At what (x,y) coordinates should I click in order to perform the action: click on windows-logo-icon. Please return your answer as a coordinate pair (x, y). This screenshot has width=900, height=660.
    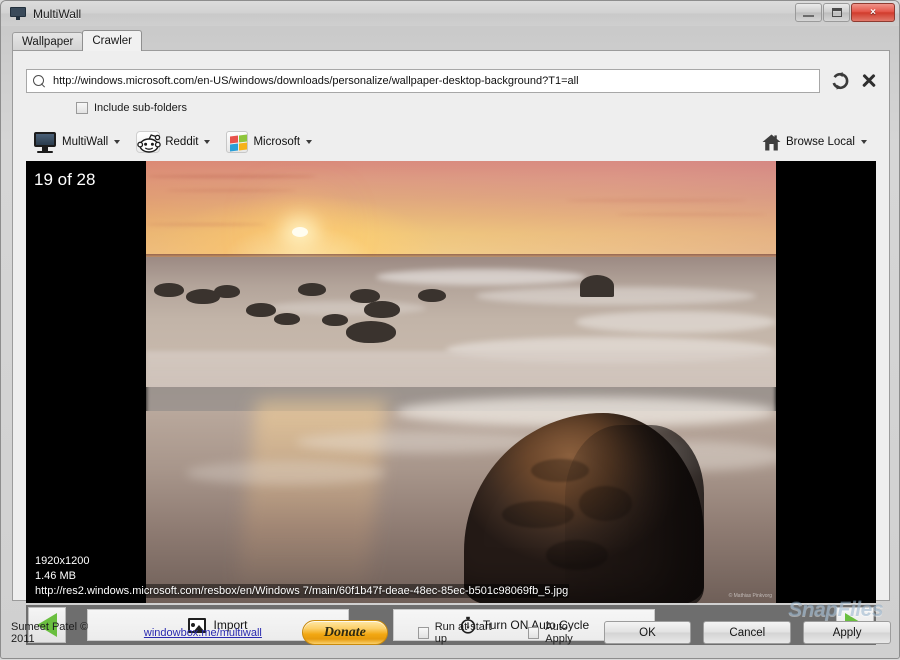
    Looking at the image, I should click on (237, 142).